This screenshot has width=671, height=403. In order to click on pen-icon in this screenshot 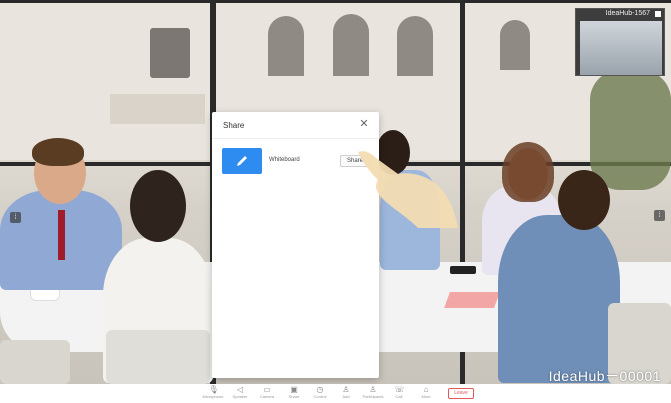, I will do `click(242, 161)`.